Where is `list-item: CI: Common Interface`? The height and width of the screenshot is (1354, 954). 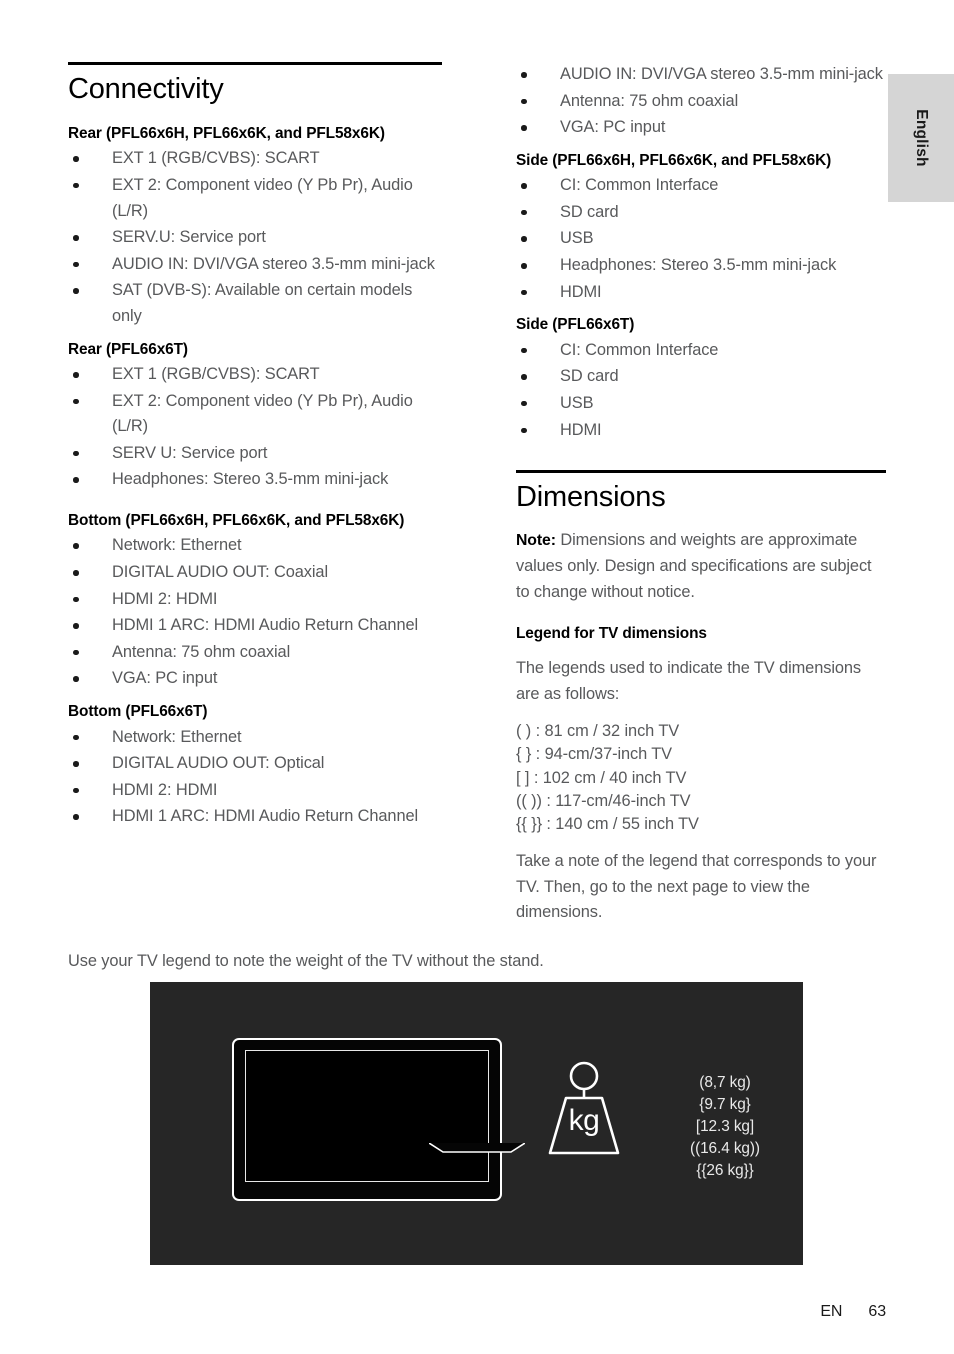 list-item: CI: Common Interface is located at coordinates (701, 351).